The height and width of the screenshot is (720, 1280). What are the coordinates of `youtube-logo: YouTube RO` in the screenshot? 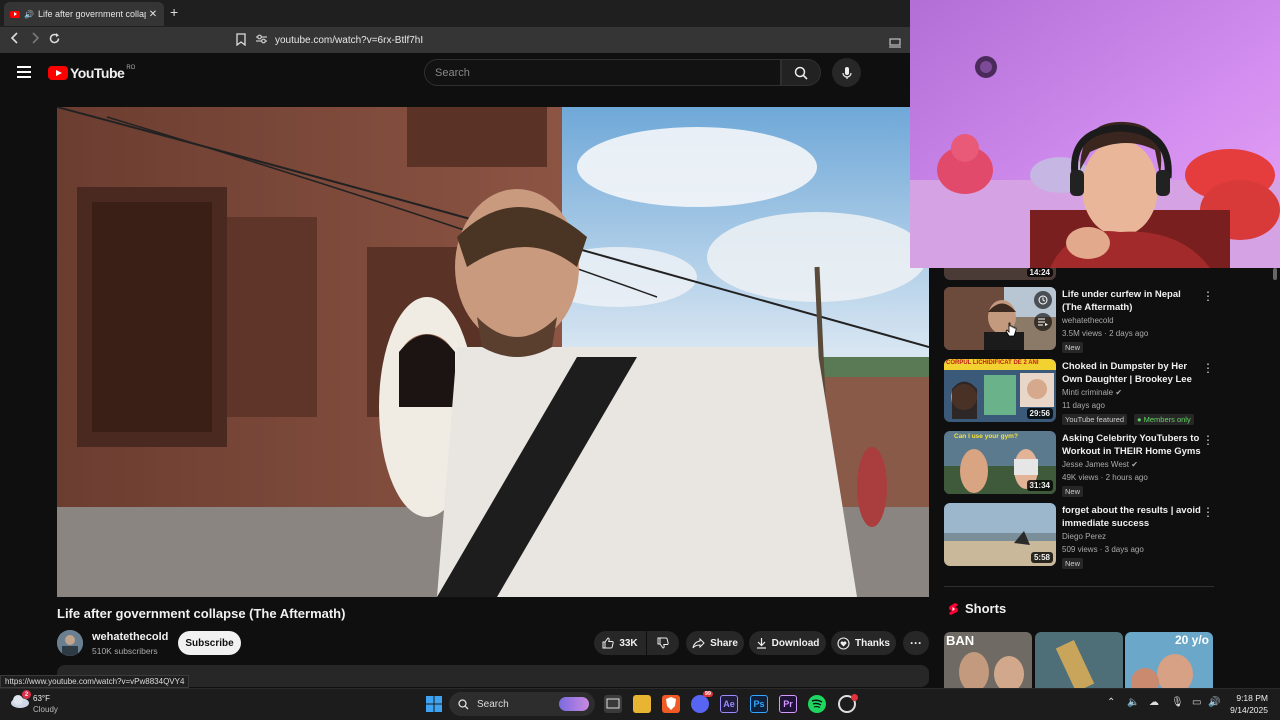 It's located at (91, 73).